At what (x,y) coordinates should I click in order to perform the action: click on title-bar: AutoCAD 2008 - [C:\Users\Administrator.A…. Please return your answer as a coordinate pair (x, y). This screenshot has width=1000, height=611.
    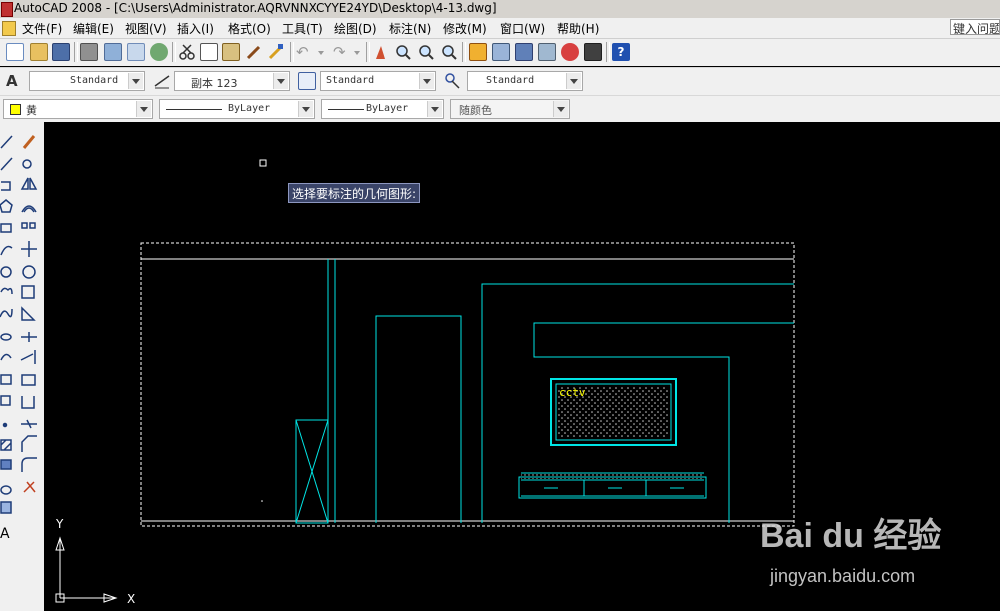
    Looking at the image, I should click on (500, 9).